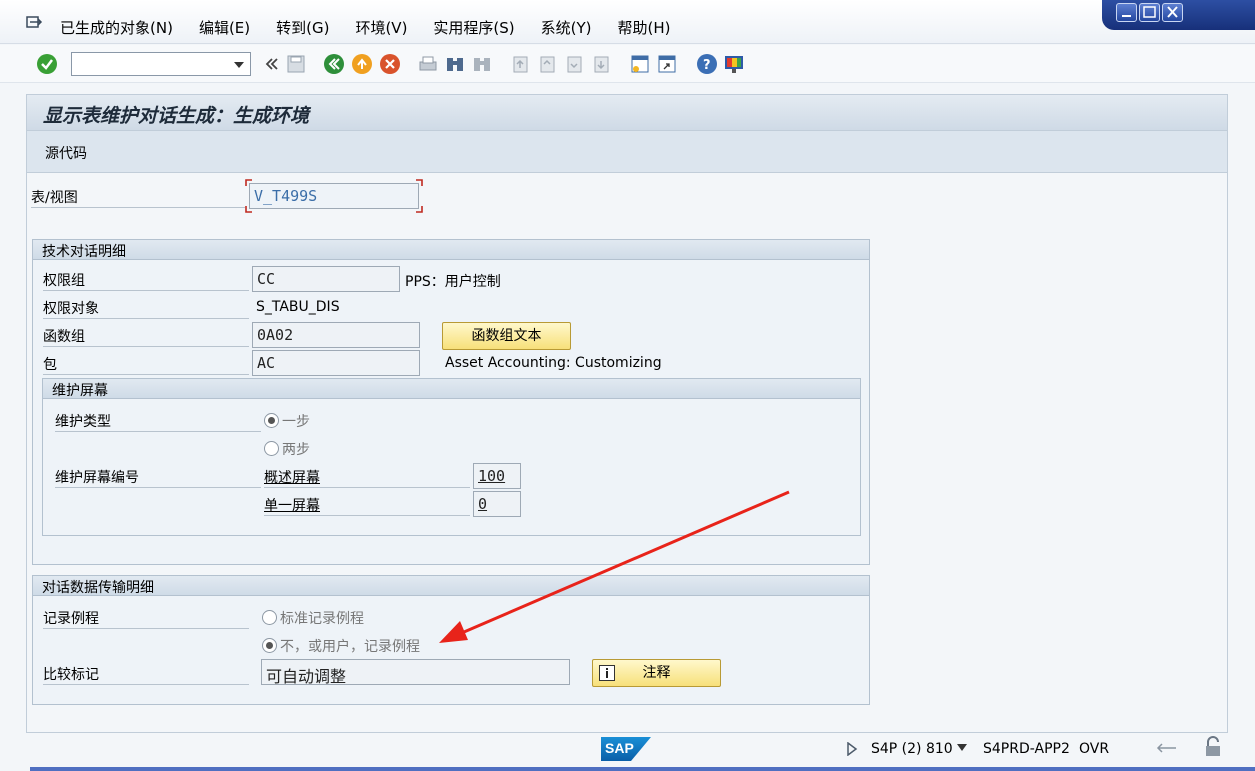 This screenshot has width=1255, height=771. I want to click on menu-generated-objects: 已生成的对象(N), so click(116, 27).